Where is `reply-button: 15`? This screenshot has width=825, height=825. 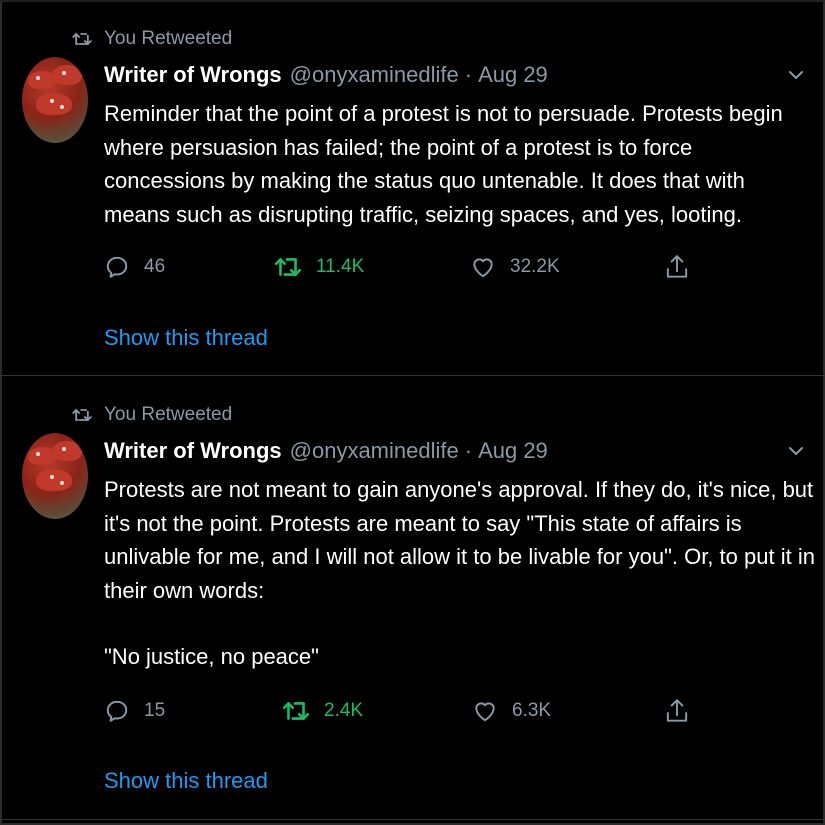 reply-button: 15 is located at coordinates (134, 711).